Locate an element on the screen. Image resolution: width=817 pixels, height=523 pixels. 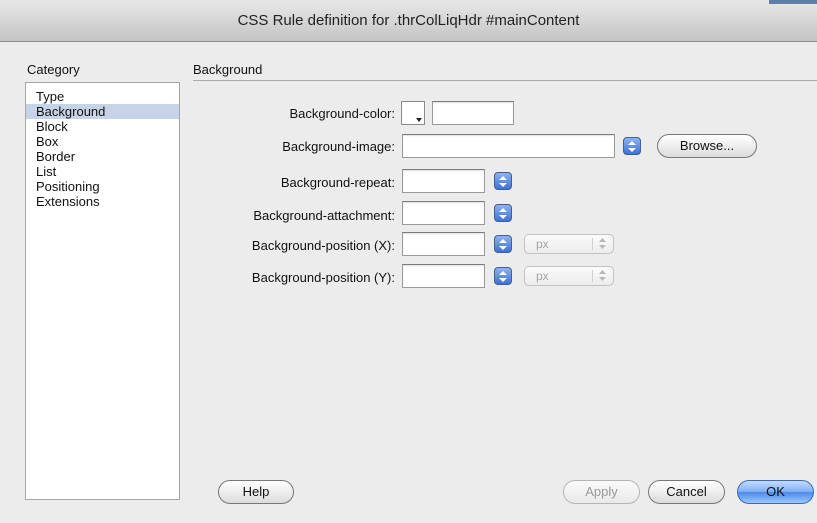
chevron-down-icon is located at coordinates (419, 120).